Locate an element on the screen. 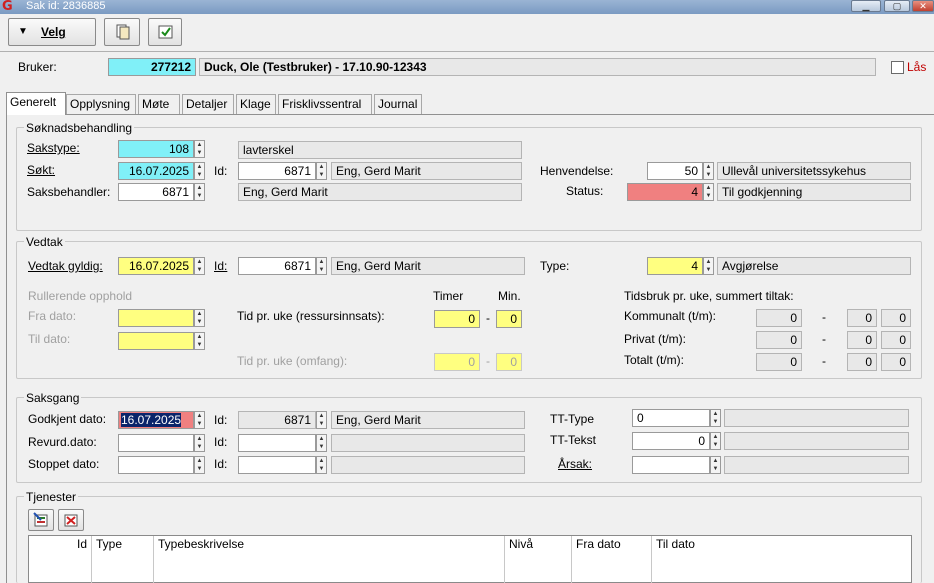 Image resolution: width=934 pixels, height=583 pixels. henvendelse-spinner: ▲ ▼ is located at coordinates (708, 171).